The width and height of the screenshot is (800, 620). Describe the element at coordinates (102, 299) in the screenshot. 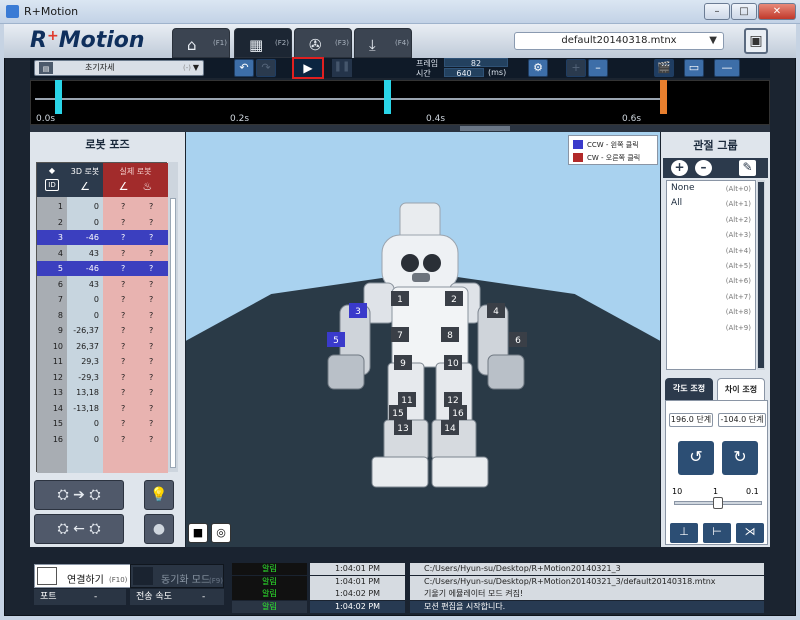

I see `table-row: 7 0??` at that location.